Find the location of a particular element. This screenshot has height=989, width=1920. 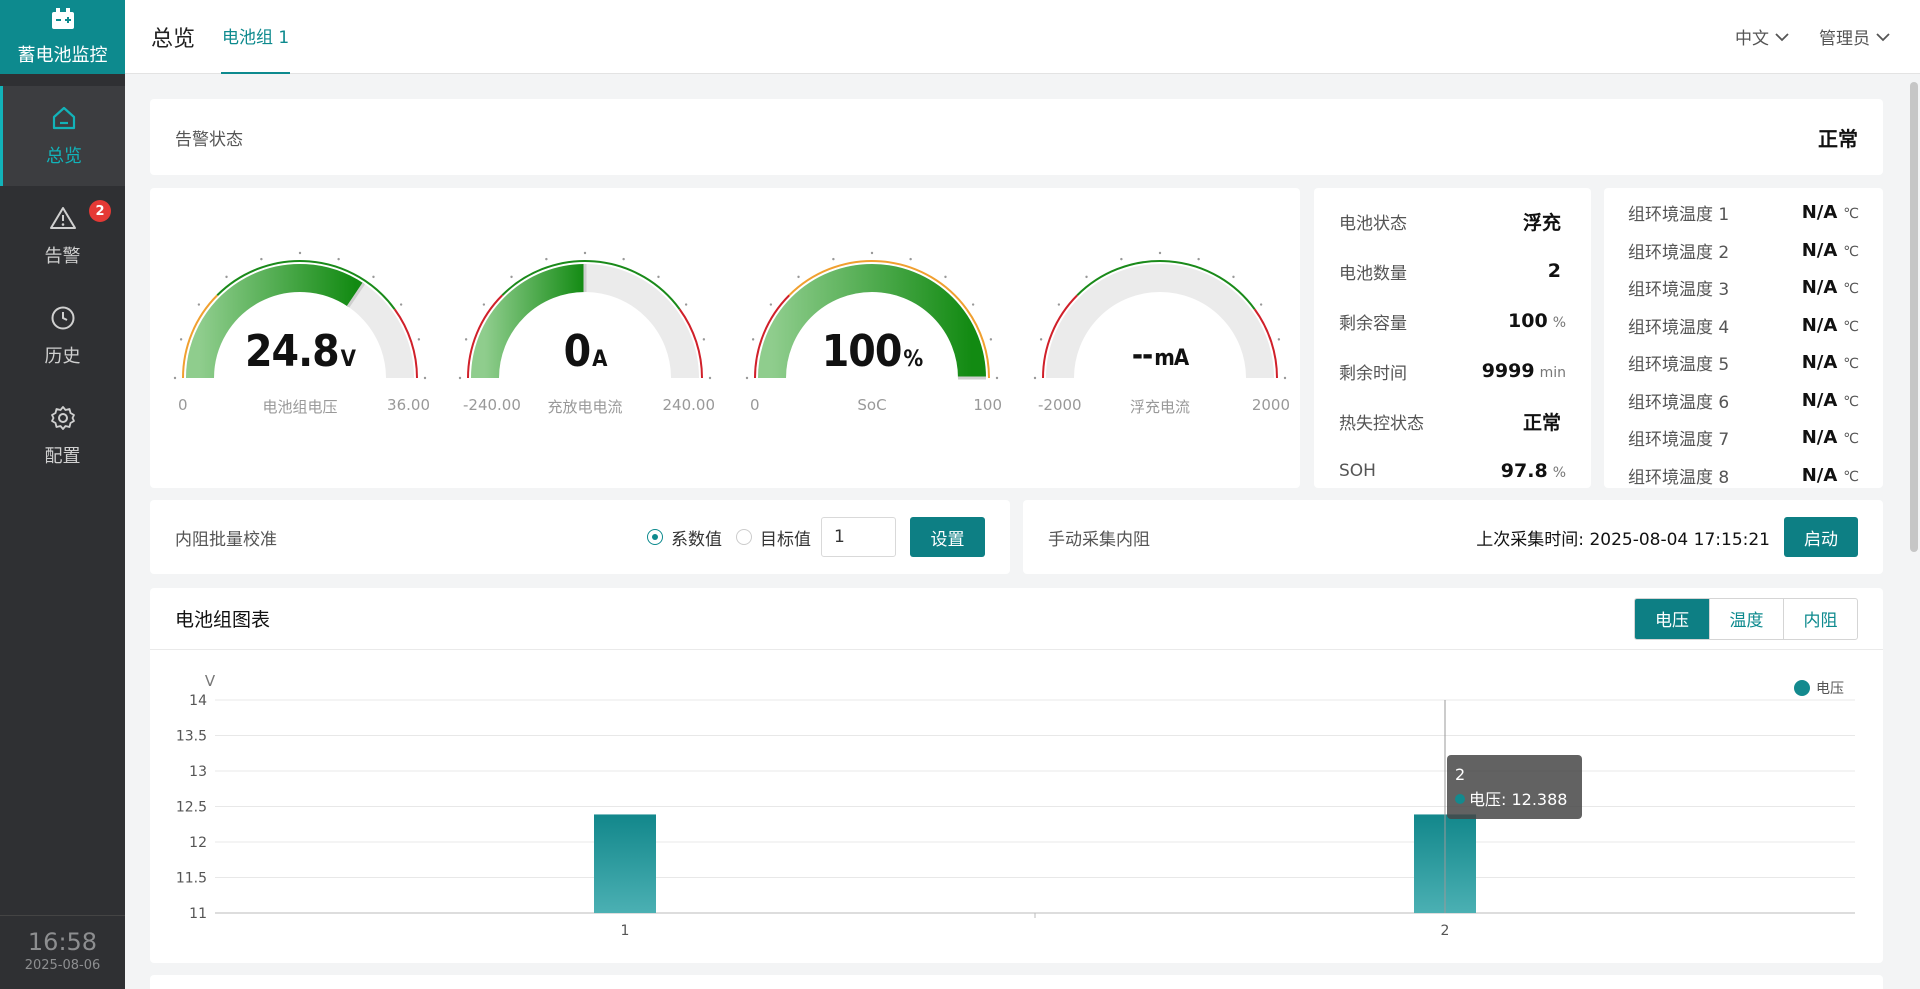

gauge-max: 100 is located at coordinates (987, 405).